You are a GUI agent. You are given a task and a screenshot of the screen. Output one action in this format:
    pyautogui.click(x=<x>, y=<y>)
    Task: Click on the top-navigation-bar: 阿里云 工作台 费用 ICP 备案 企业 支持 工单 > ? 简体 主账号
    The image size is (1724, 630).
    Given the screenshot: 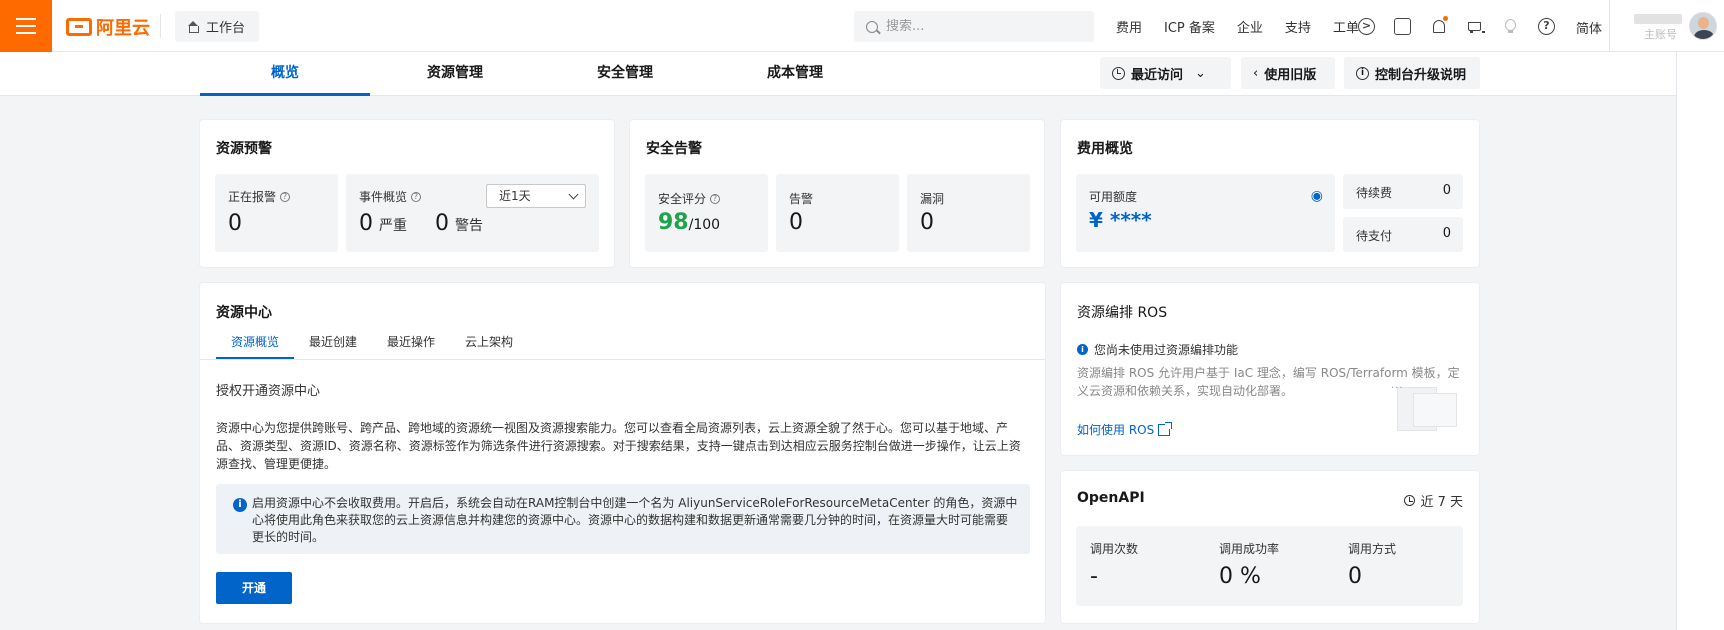 What is the action you would take?
    pyautogui.click(x=862, y=26)
    